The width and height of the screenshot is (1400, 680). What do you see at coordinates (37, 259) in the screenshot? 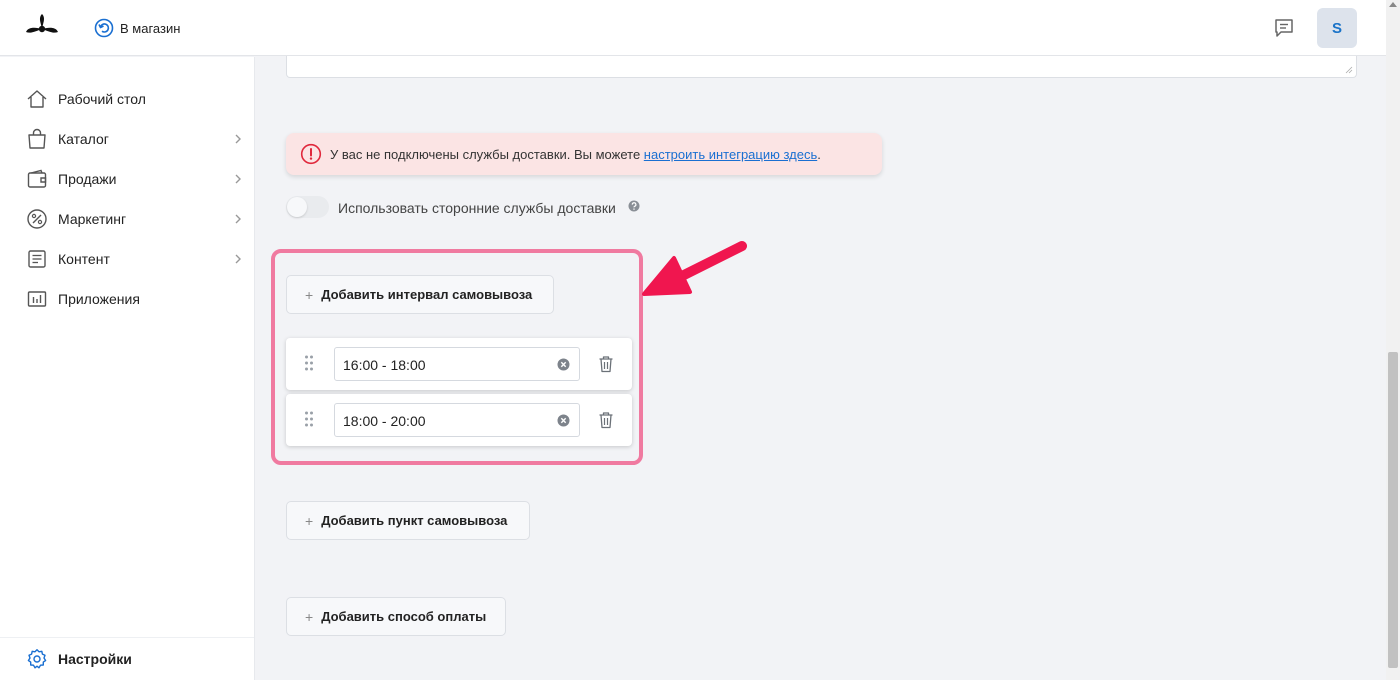
I see `document-icon` at bounding box center [37, 259].